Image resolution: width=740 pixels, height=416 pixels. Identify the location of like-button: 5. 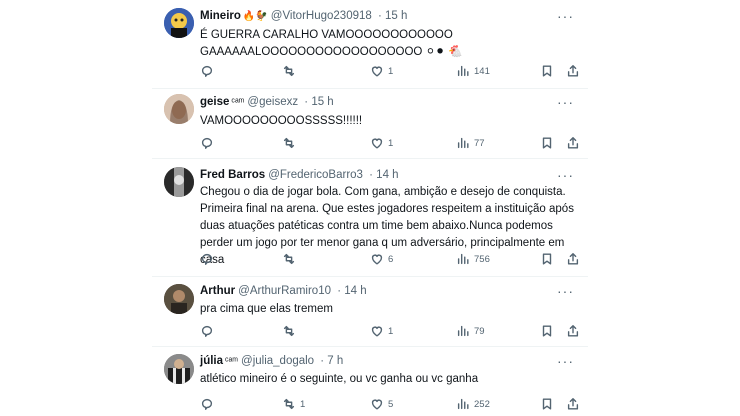
(381, 404).